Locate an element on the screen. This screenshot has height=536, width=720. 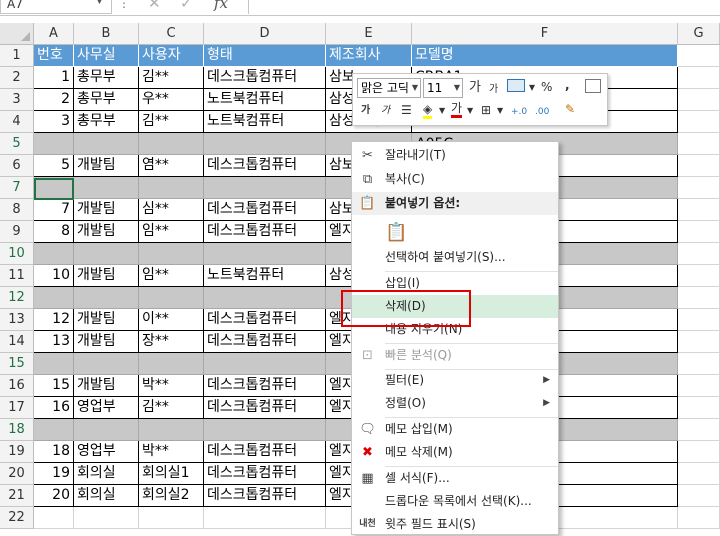
cell: 회의실2 is located at coordinates (171, 496).